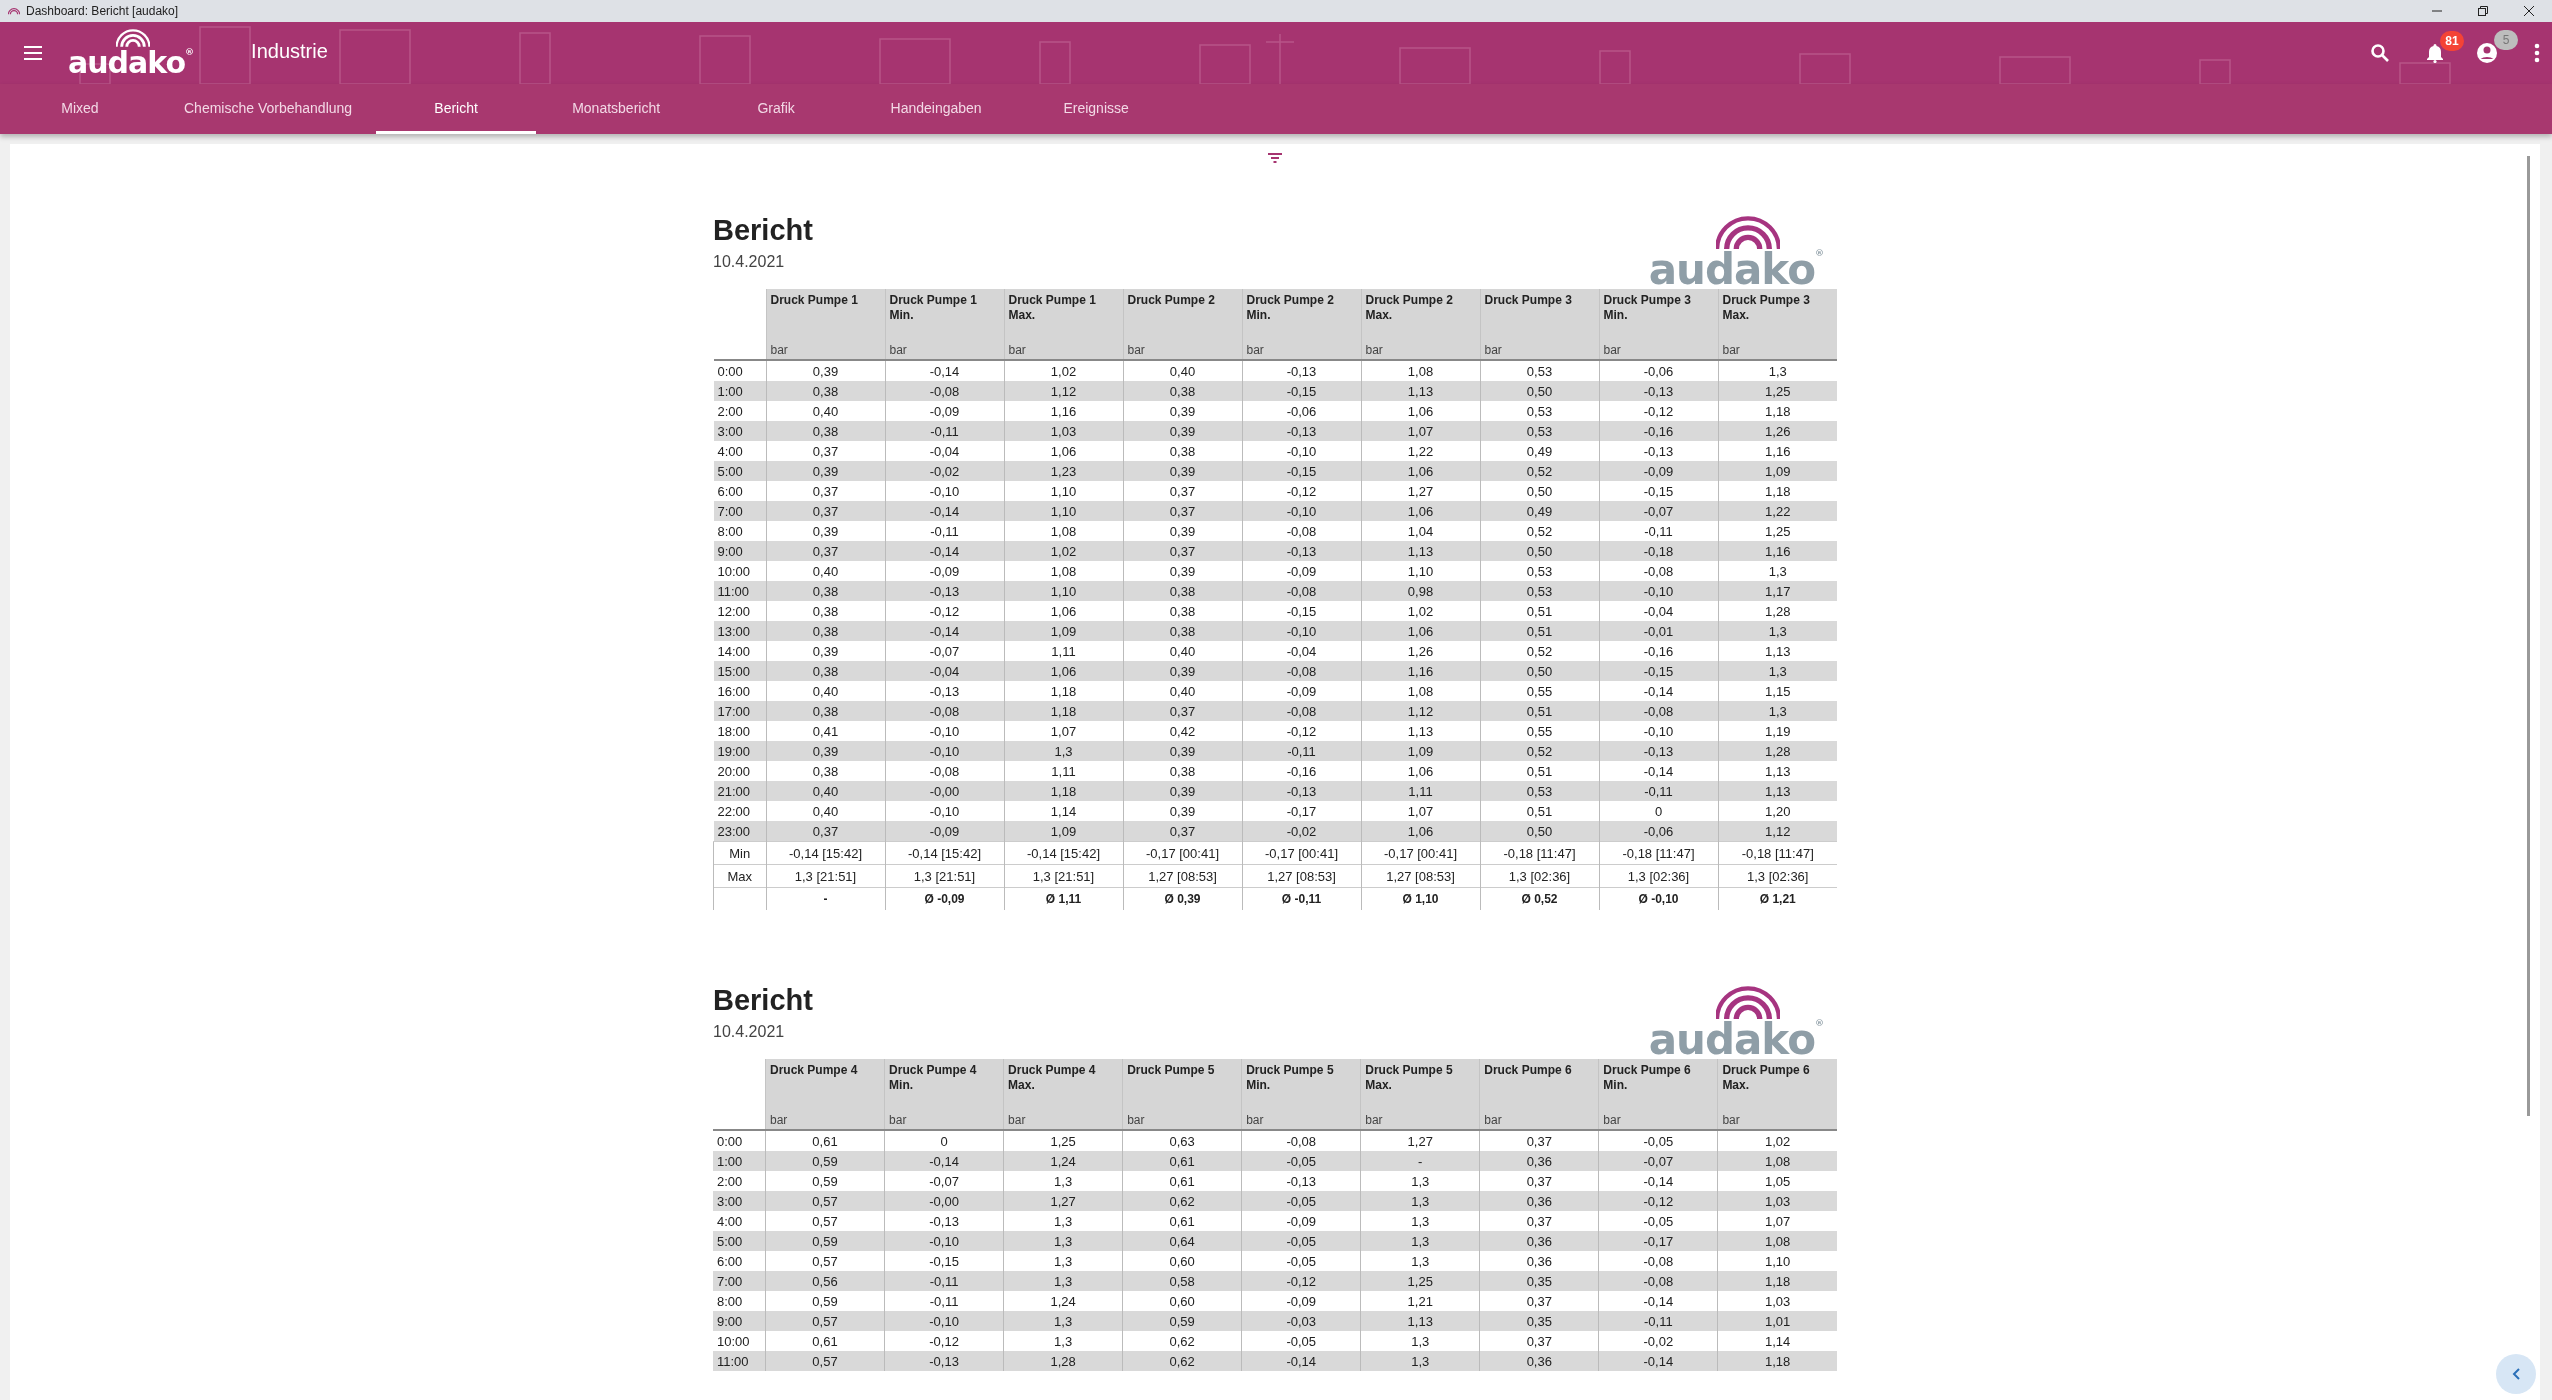  I want to click on tab: Bericht, so click(456, 109).